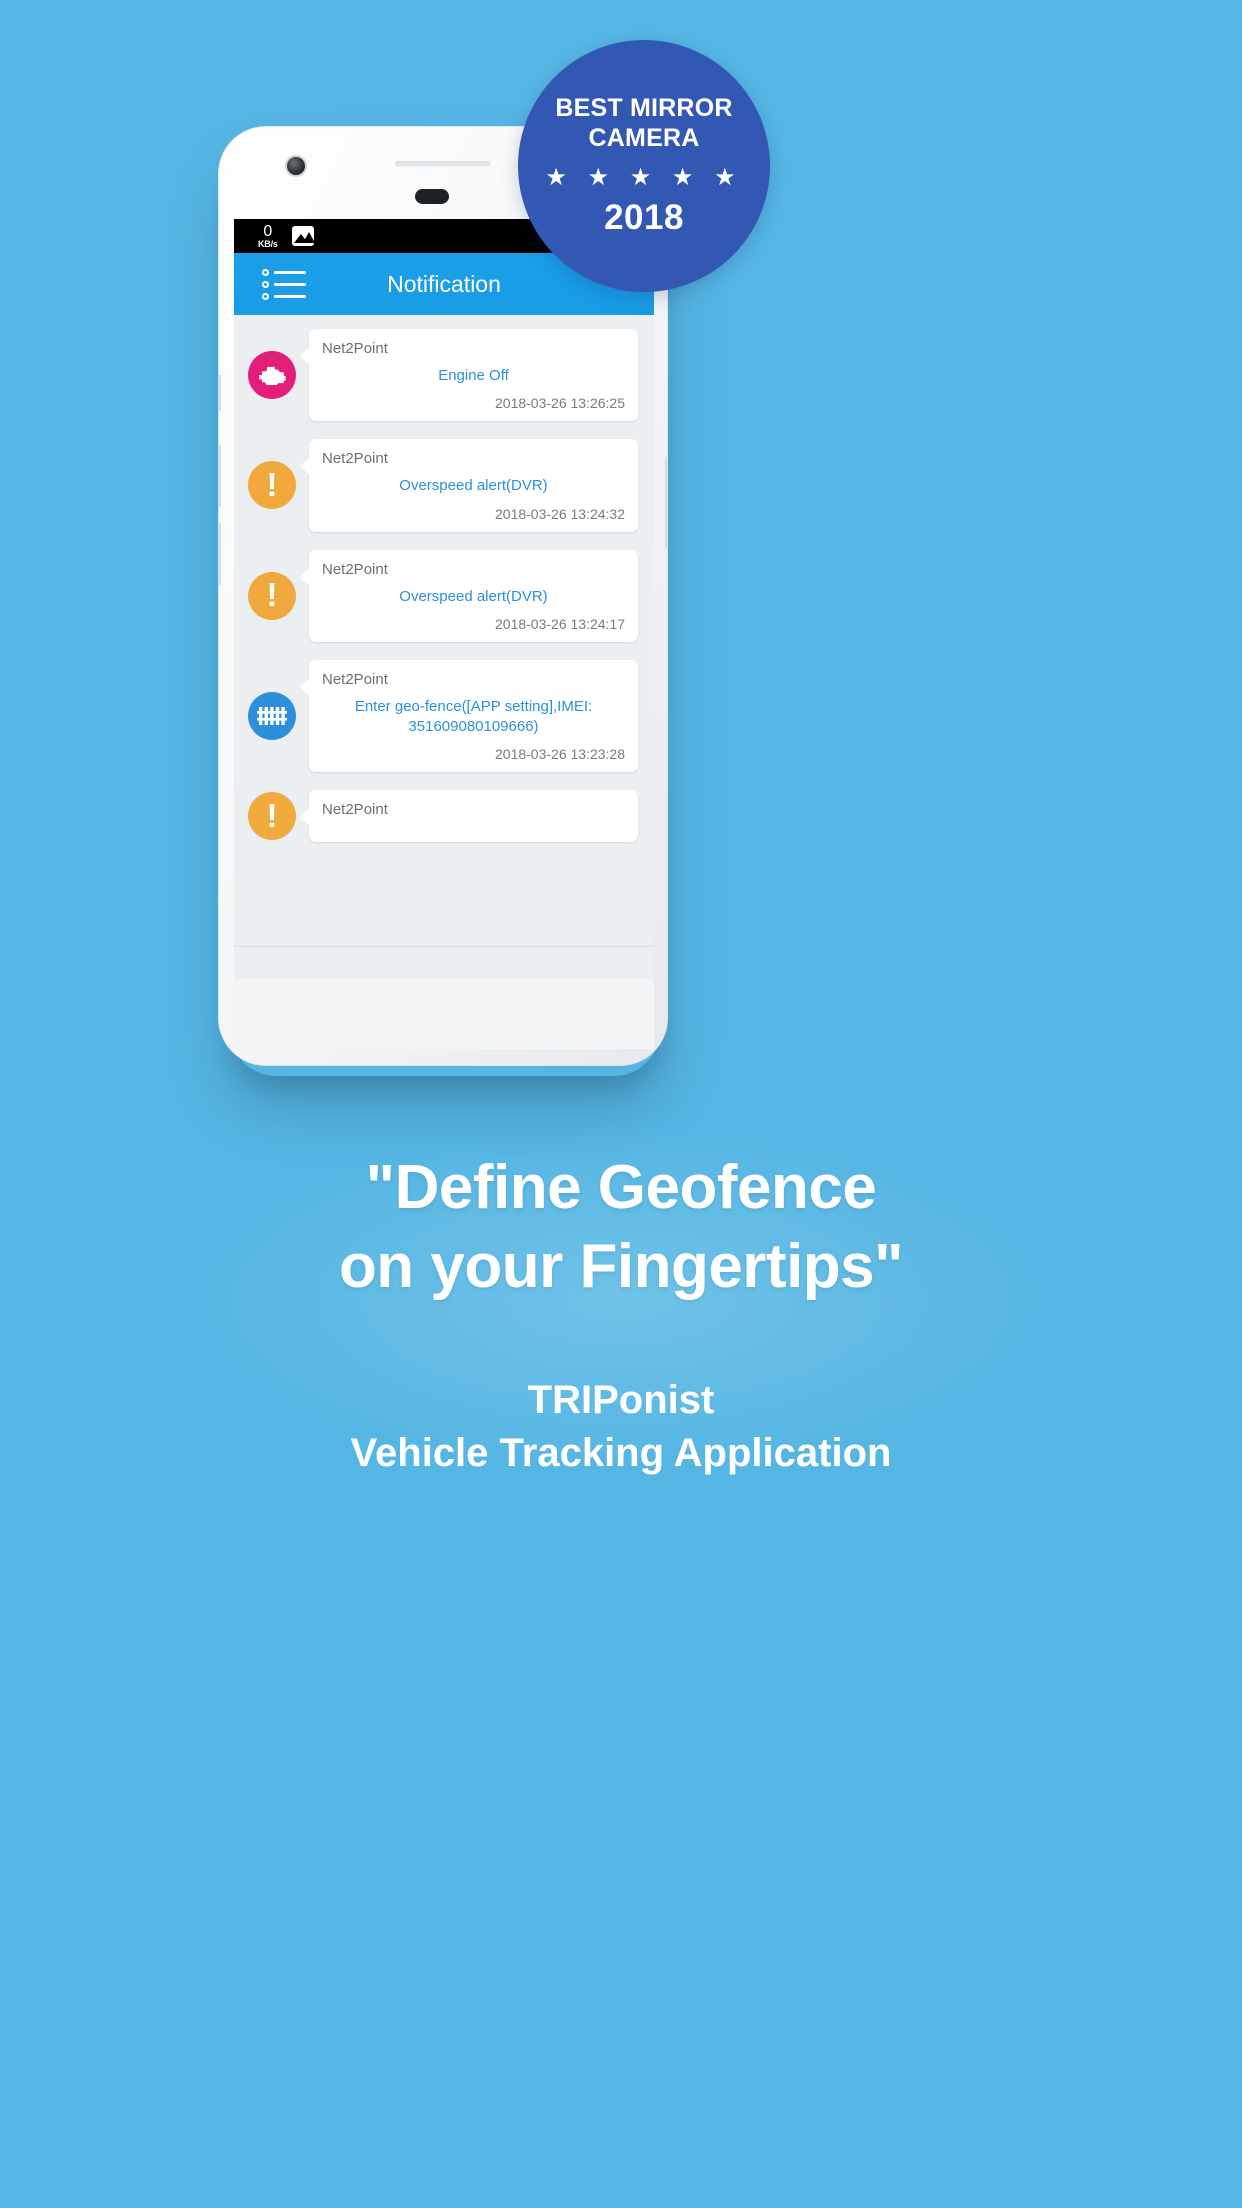 The image size is (1242, 2208). Describe the element at coordinates (268, 243) in the screenshot. I see `network-speed-unit: KB/s` at that location.